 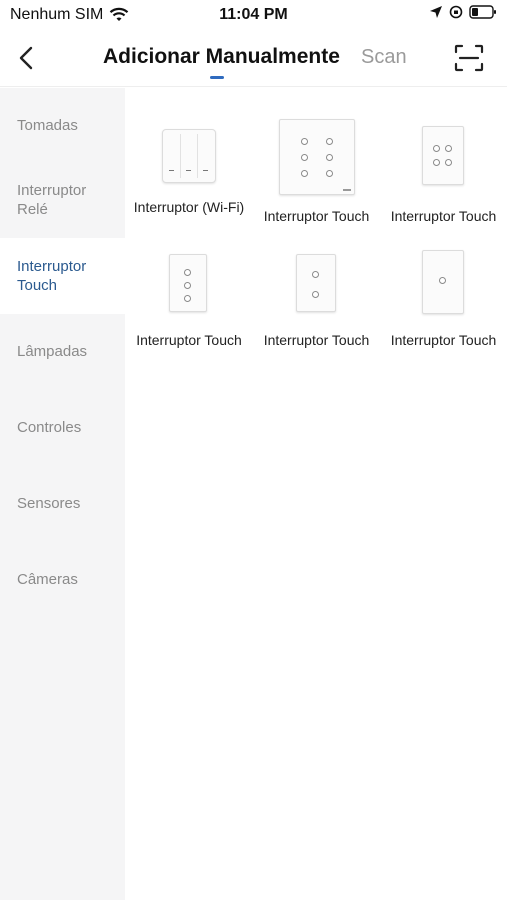 I want to click on sidebar-item-label: Lâmpadas, so click(x=52, y=351).